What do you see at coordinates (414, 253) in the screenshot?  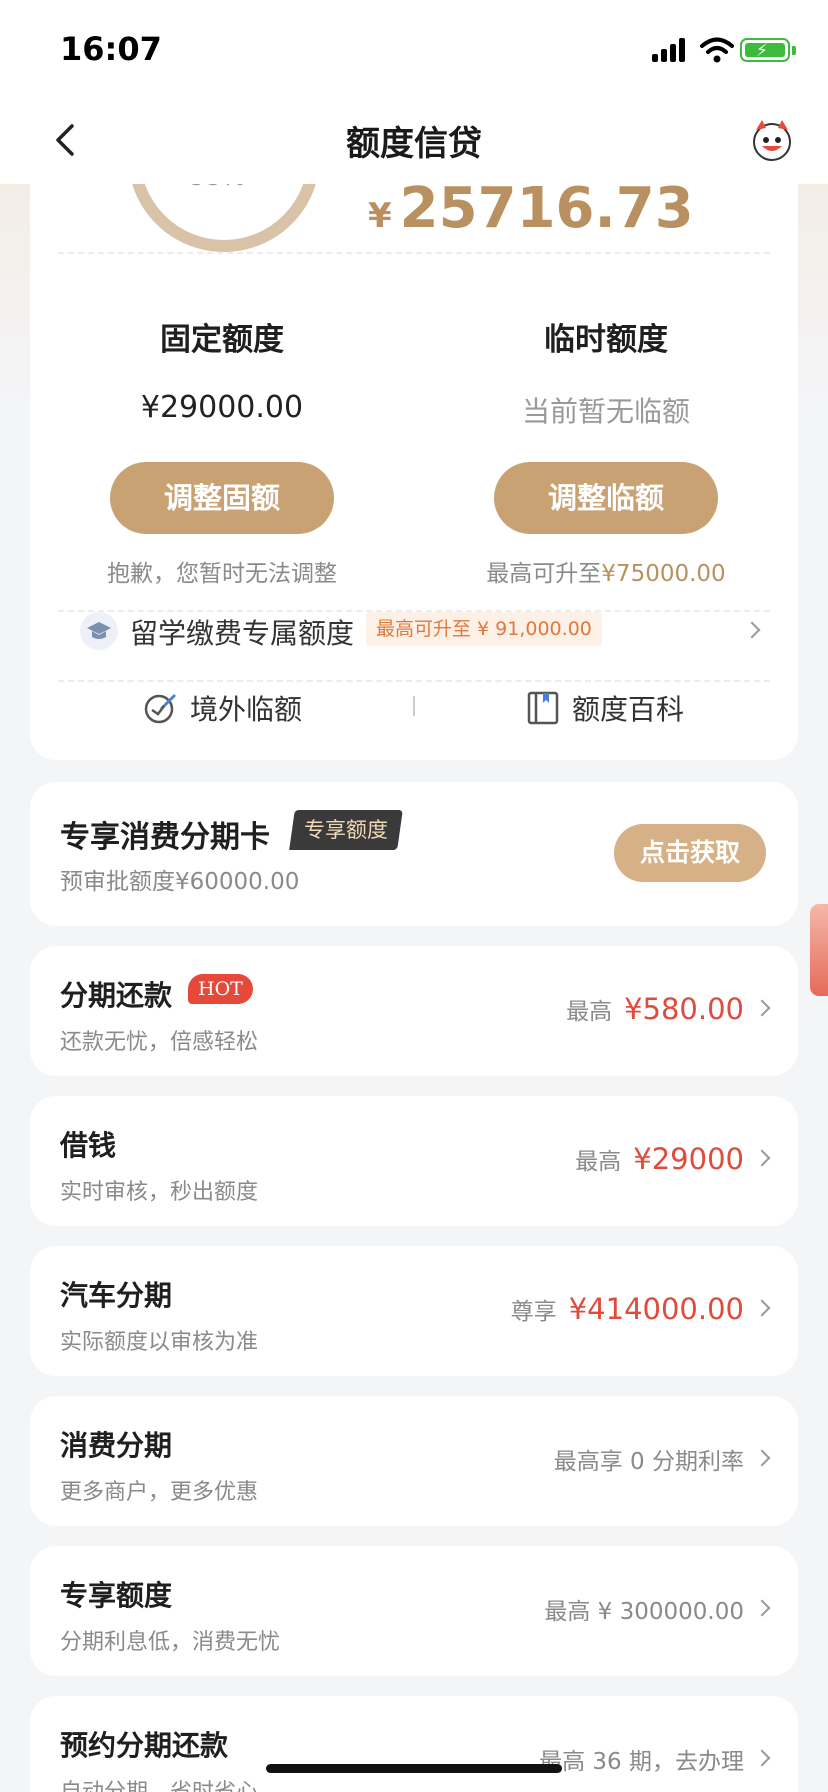 I see `divider` at bounding box center [414, 253].